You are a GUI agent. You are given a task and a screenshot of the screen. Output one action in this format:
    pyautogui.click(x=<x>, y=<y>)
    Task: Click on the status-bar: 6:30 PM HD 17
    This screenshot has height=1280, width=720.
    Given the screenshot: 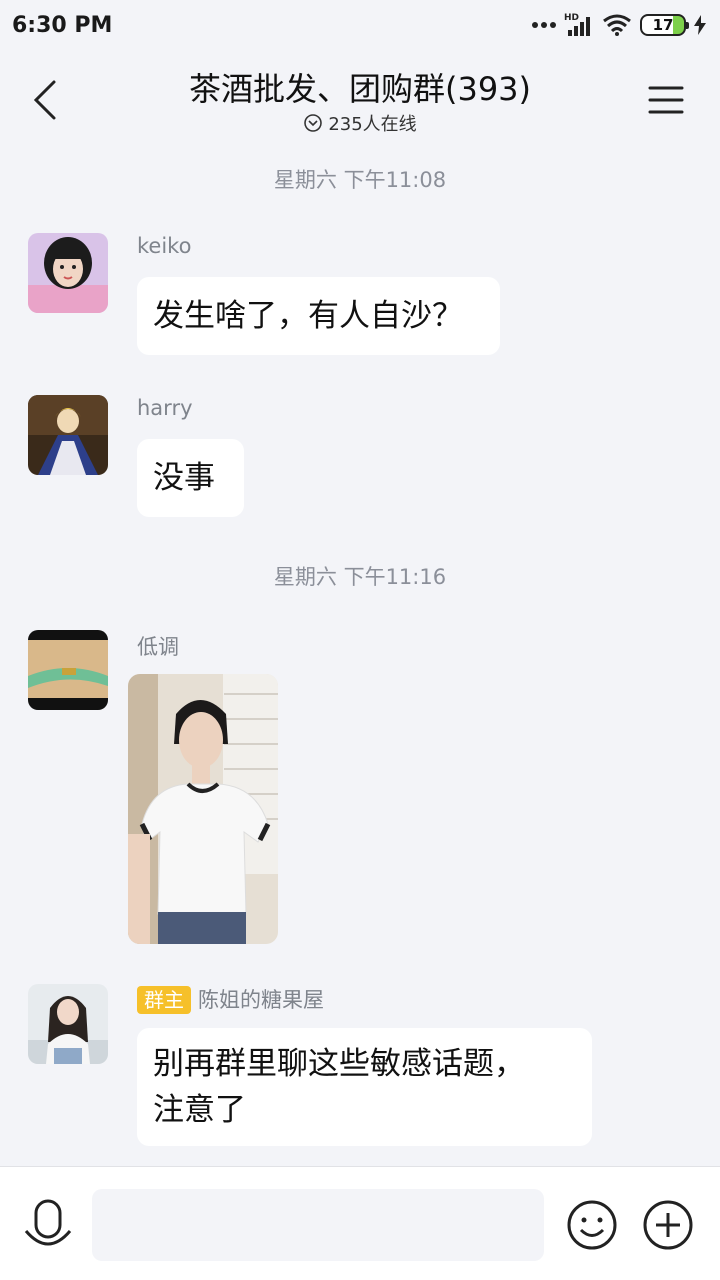 What is the action you would take?
    pyautogui.click(x=360, y=25)
    